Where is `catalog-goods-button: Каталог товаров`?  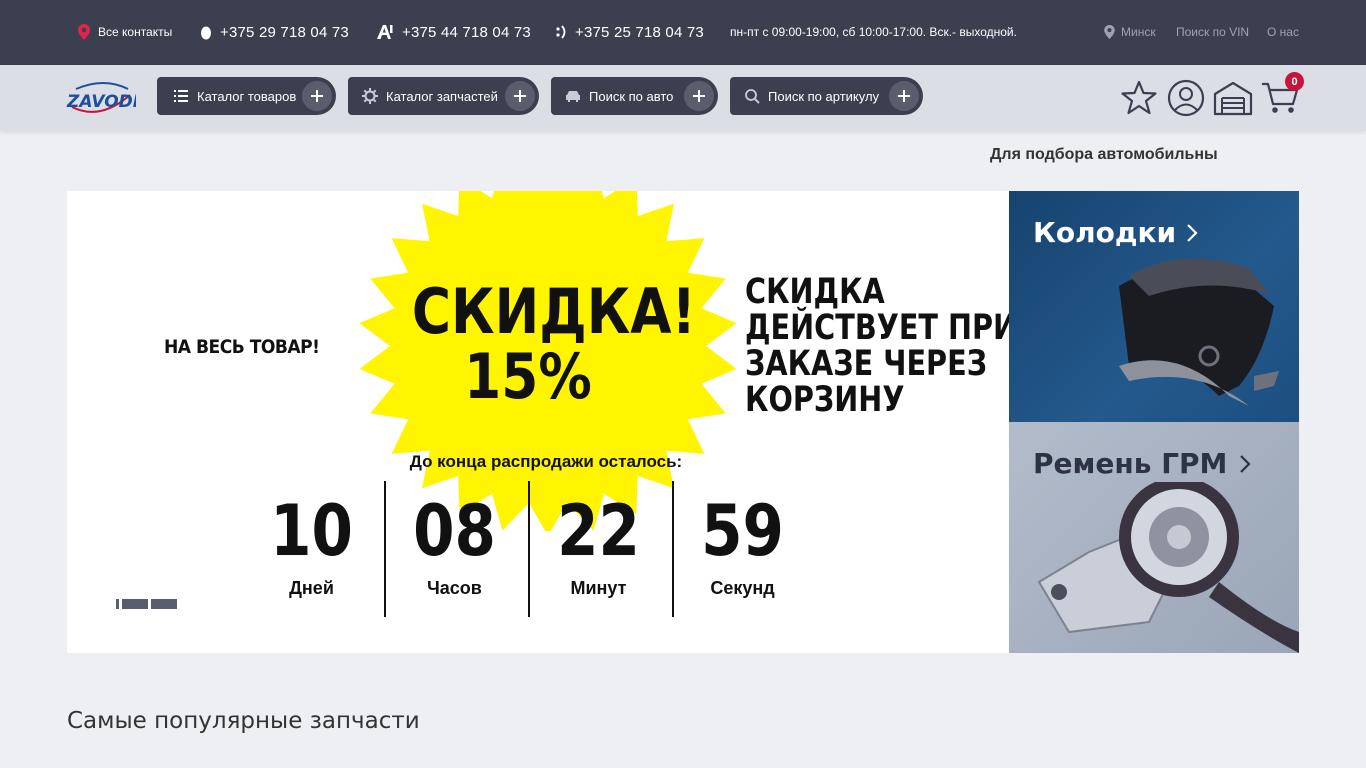 catalog-goods-button: Каталог товаров is located at coordinates (246, 96).